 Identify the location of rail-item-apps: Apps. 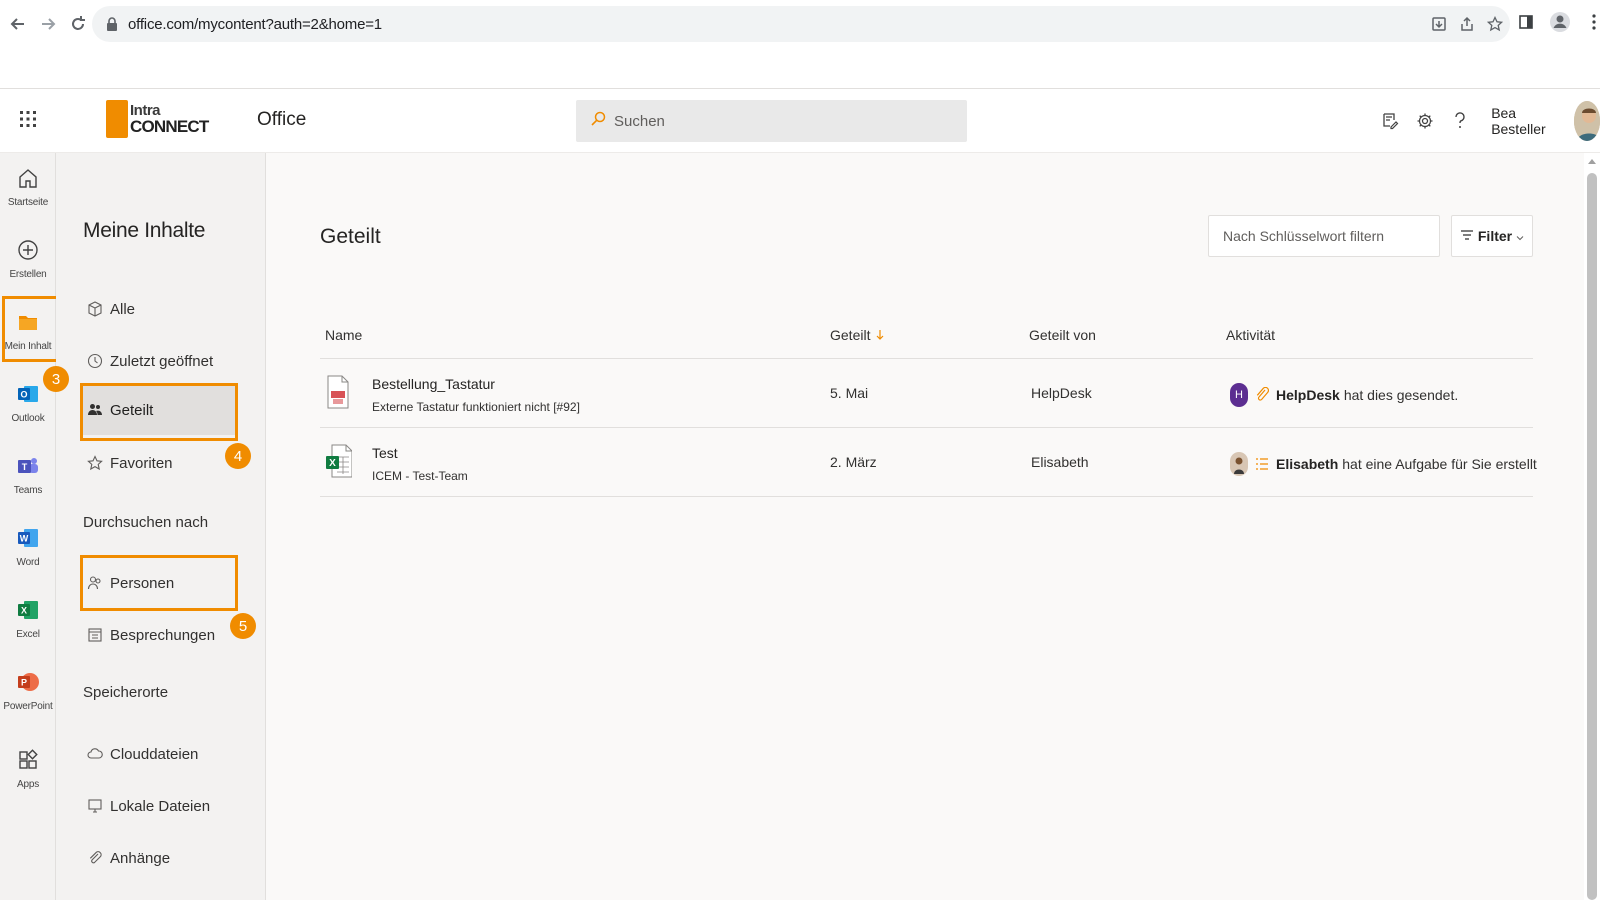
(28, 771).